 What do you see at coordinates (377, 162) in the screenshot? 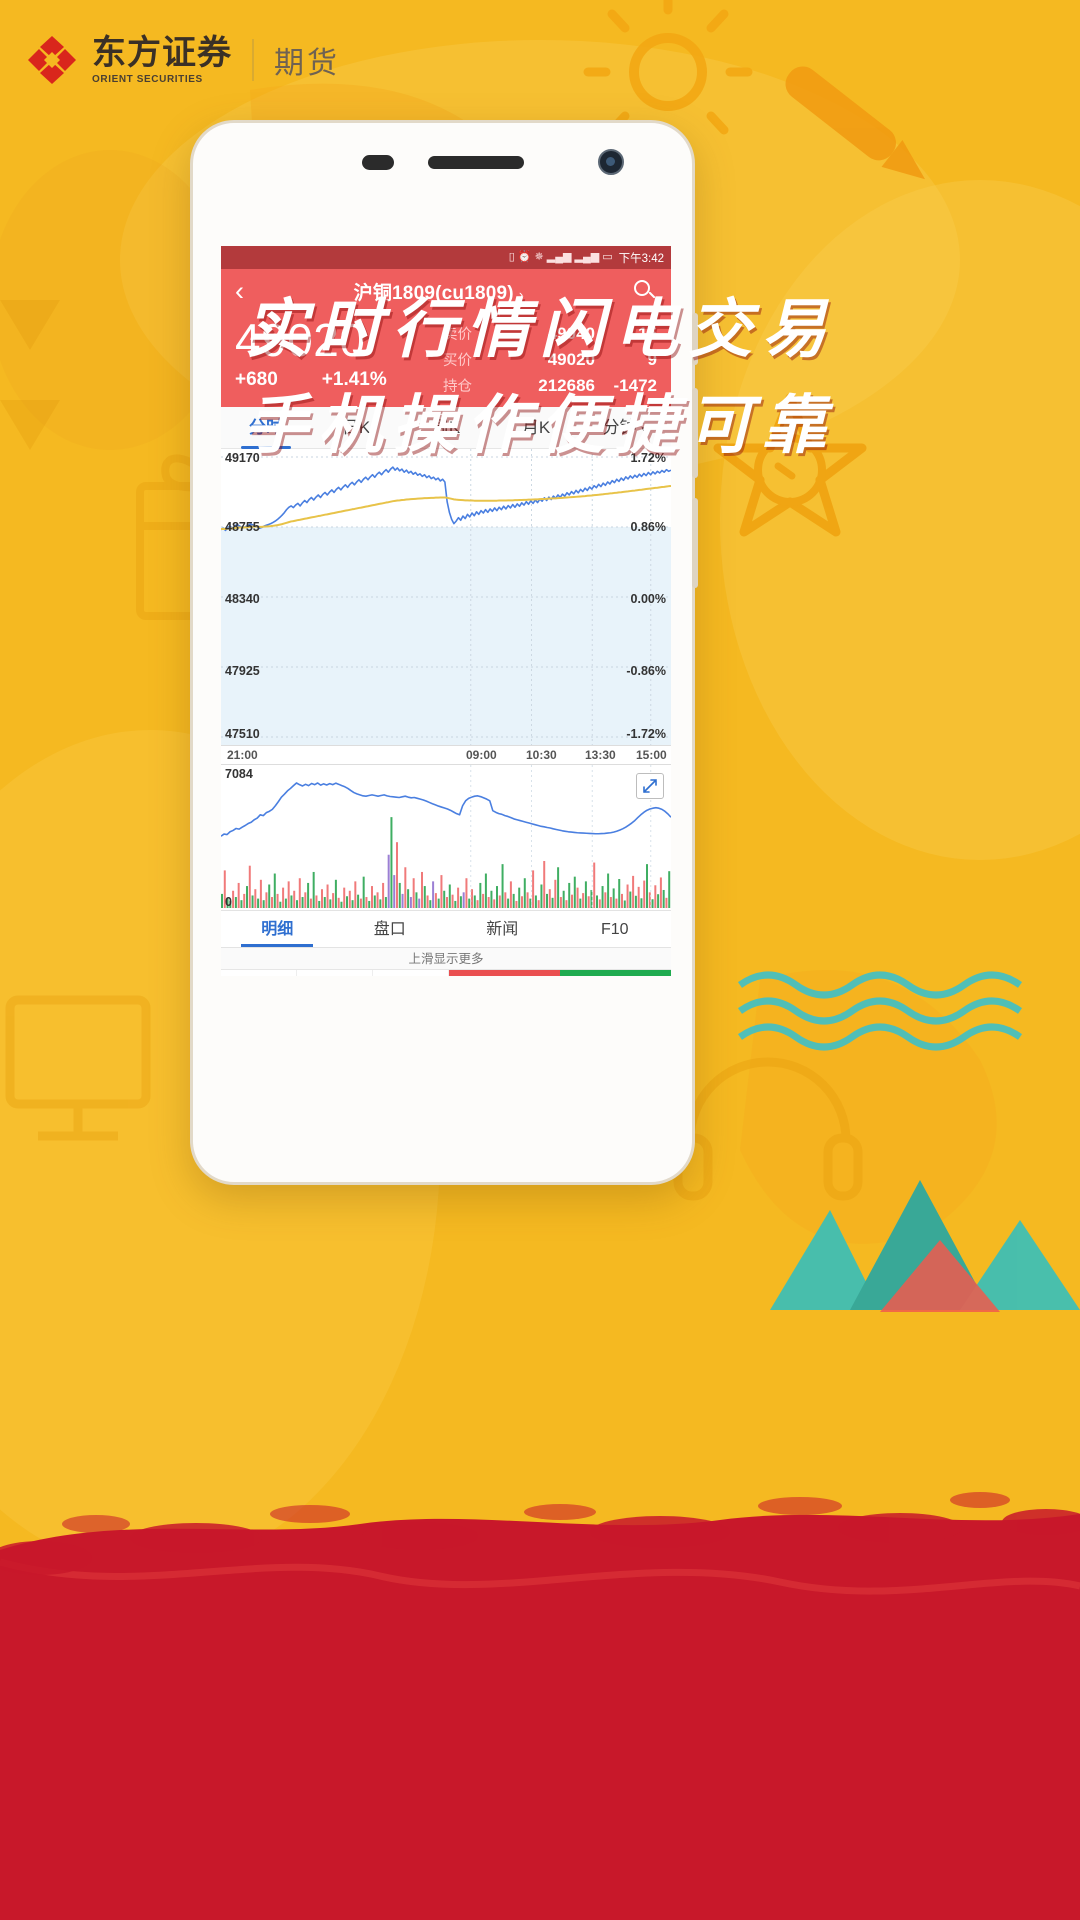
I see `proximity-sensor-icon` at bounding box center [377, 162].